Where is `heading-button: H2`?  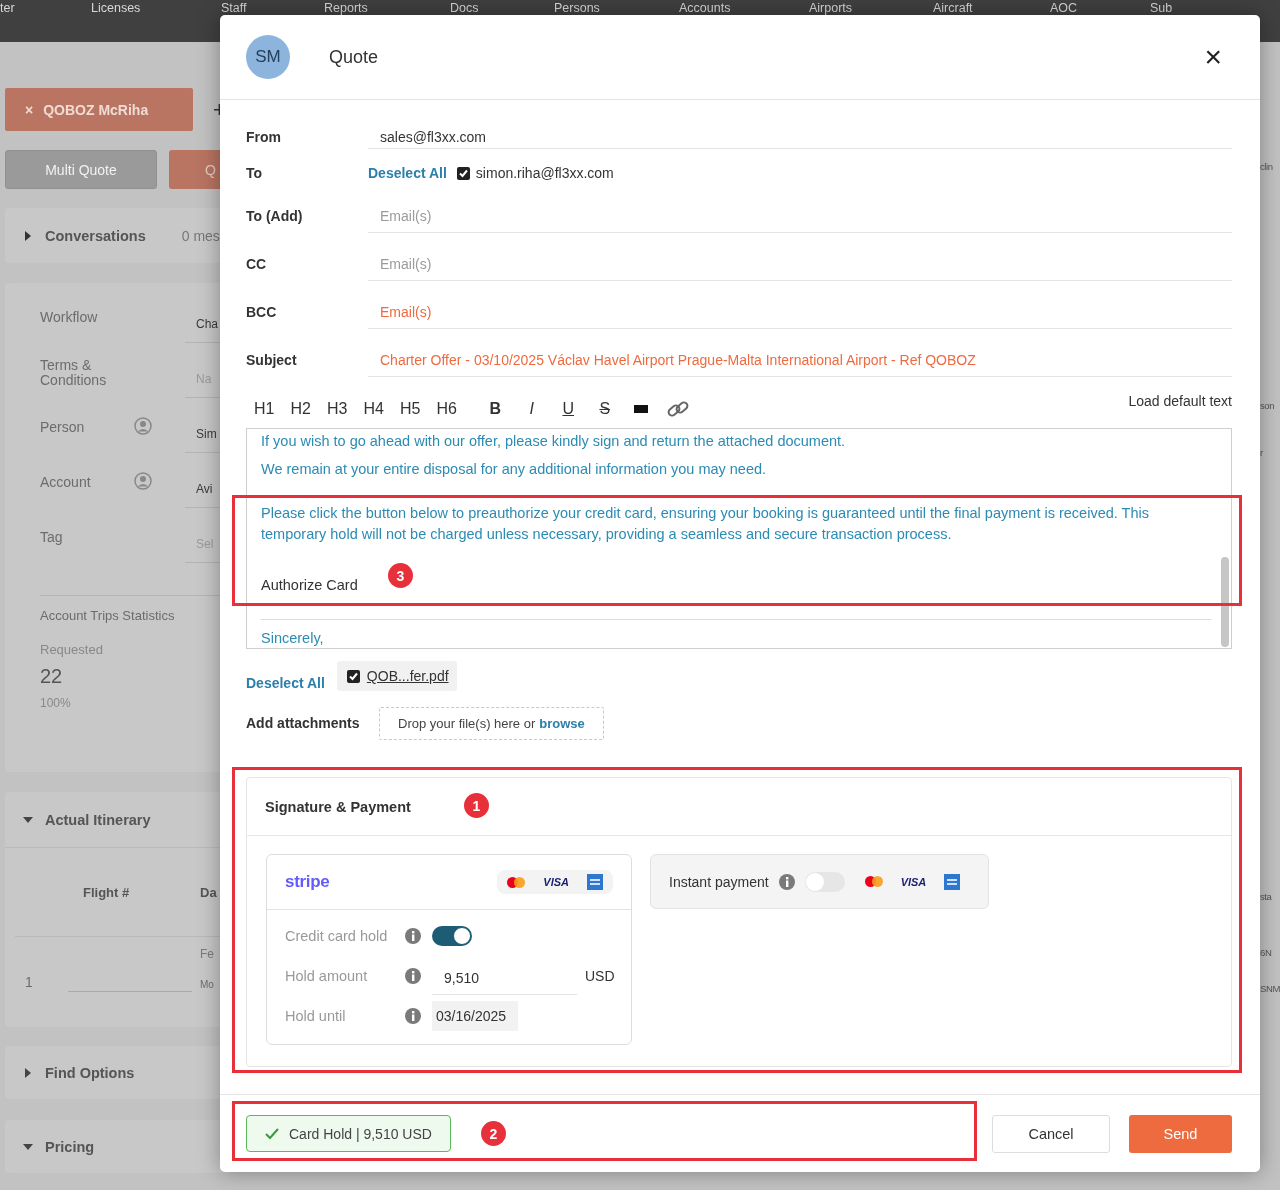 heading-button: H2 is located at coordinates (300, 409).